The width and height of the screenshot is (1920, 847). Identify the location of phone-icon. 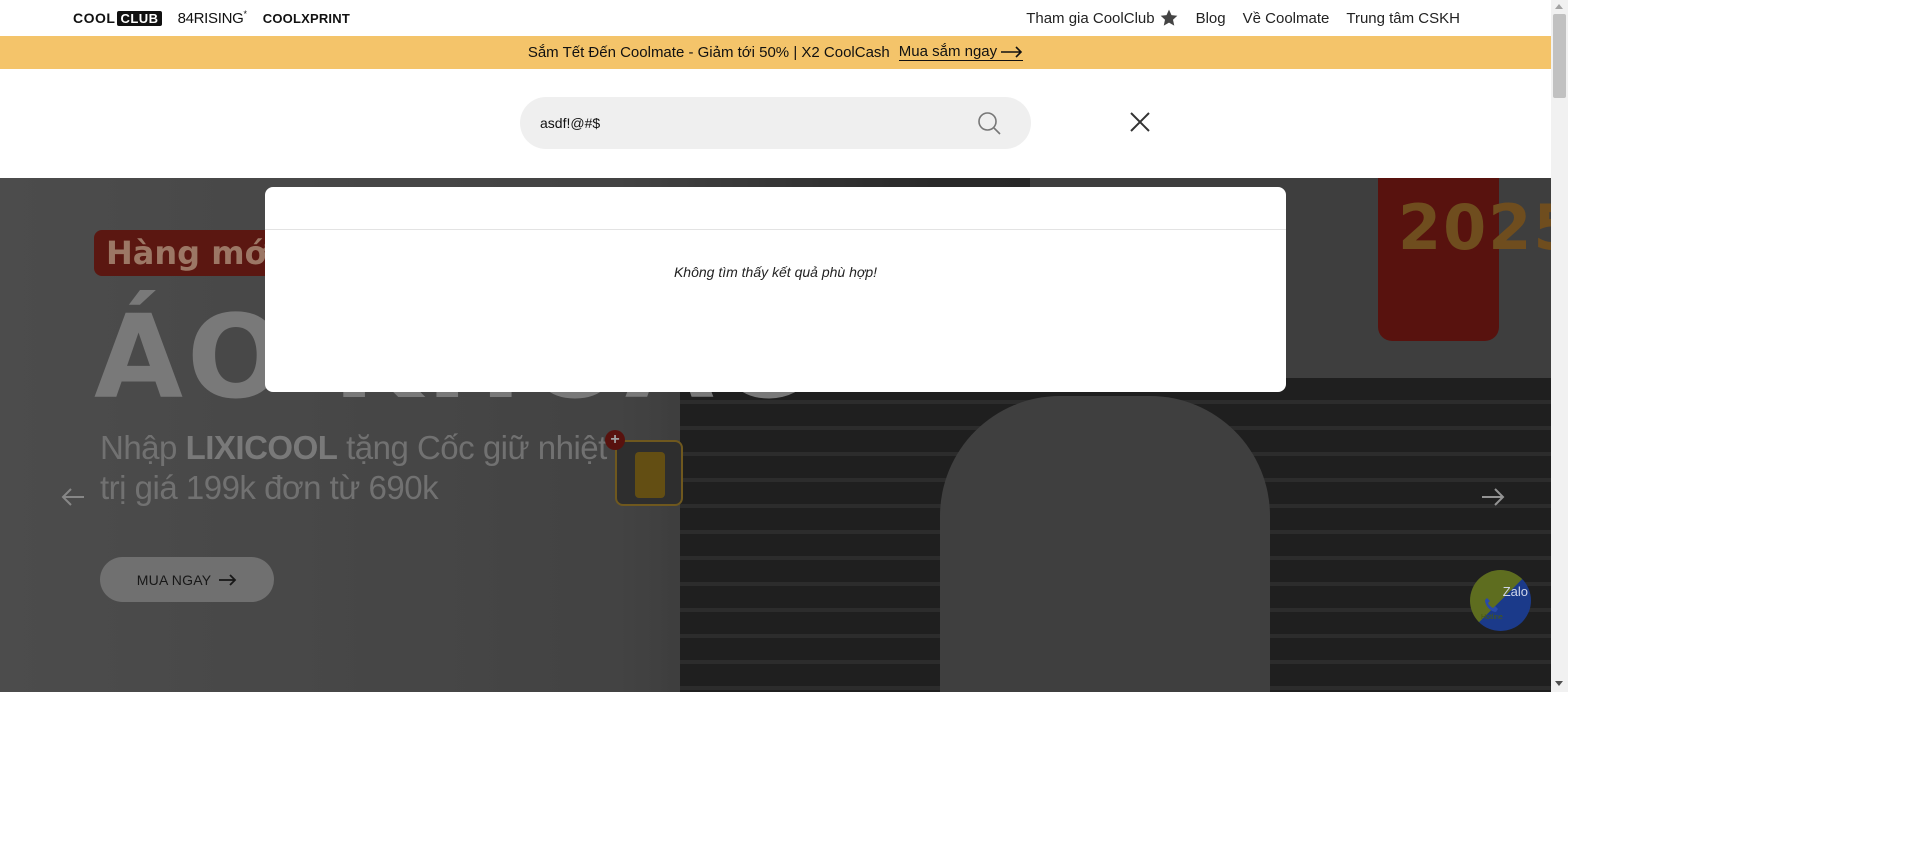
(1491, 605).